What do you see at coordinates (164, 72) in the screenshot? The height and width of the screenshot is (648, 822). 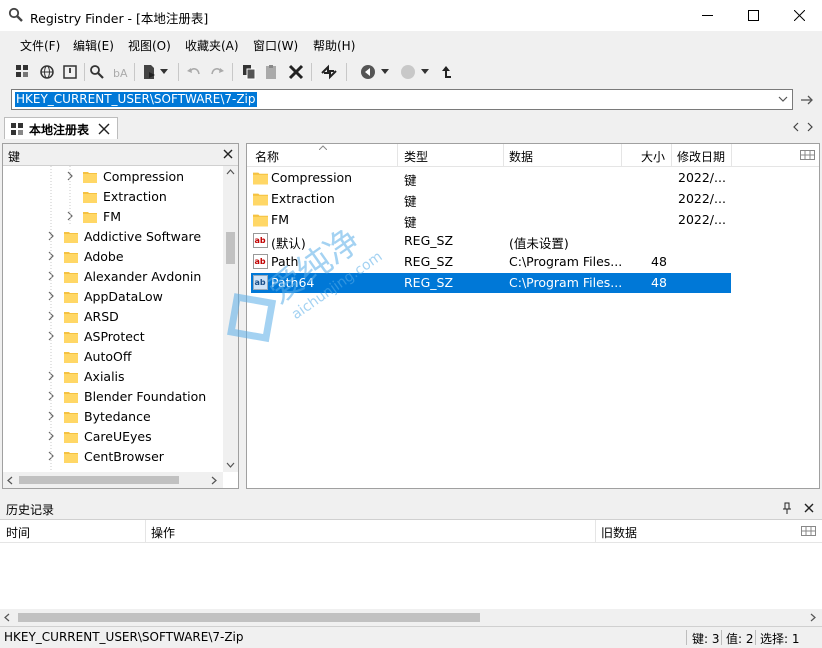 I see `new-dropdown` at bounding box center [164, 72].